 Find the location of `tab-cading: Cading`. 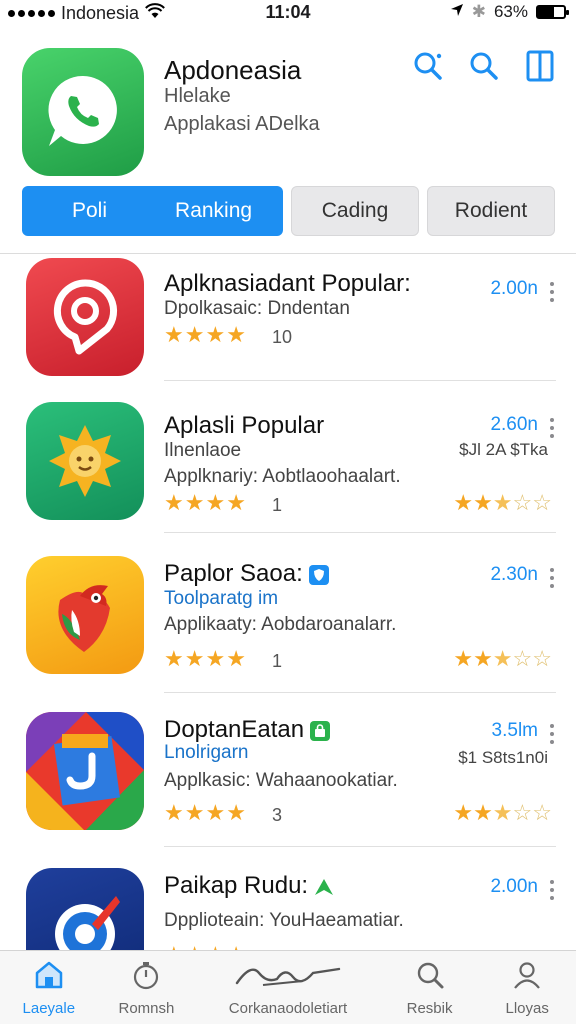

tab-cading: Cading is located at coordinates (355, 211).